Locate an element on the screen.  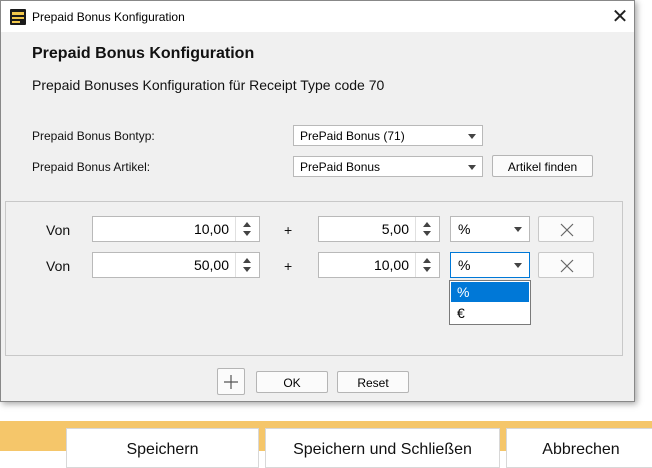
title-bar: Prepaid Bonus Konfiguration ✕ is located at coordinates (317, 16).